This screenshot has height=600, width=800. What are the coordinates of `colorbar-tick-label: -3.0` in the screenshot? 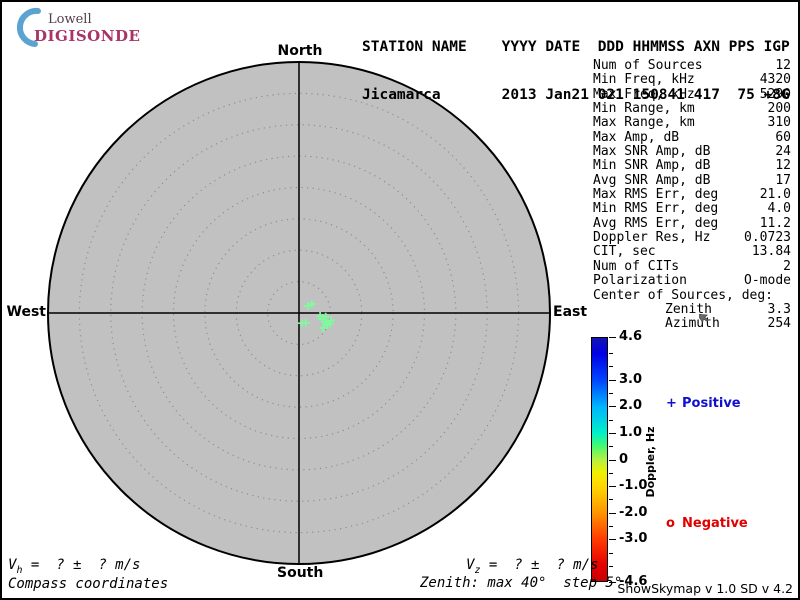 It's located at (633, 539).